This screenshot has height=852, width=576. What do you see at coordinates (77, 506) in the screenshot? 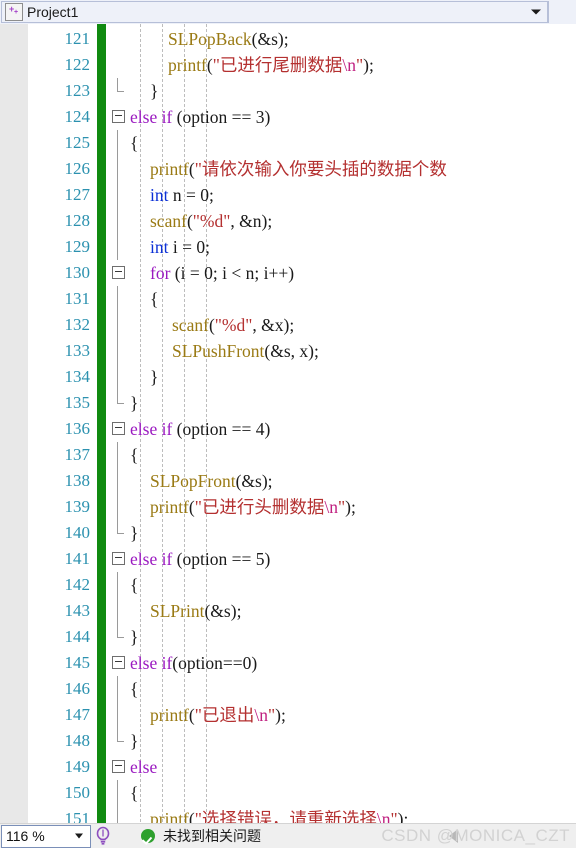
I see `line-number: 139` at bounding box center [77, 506].